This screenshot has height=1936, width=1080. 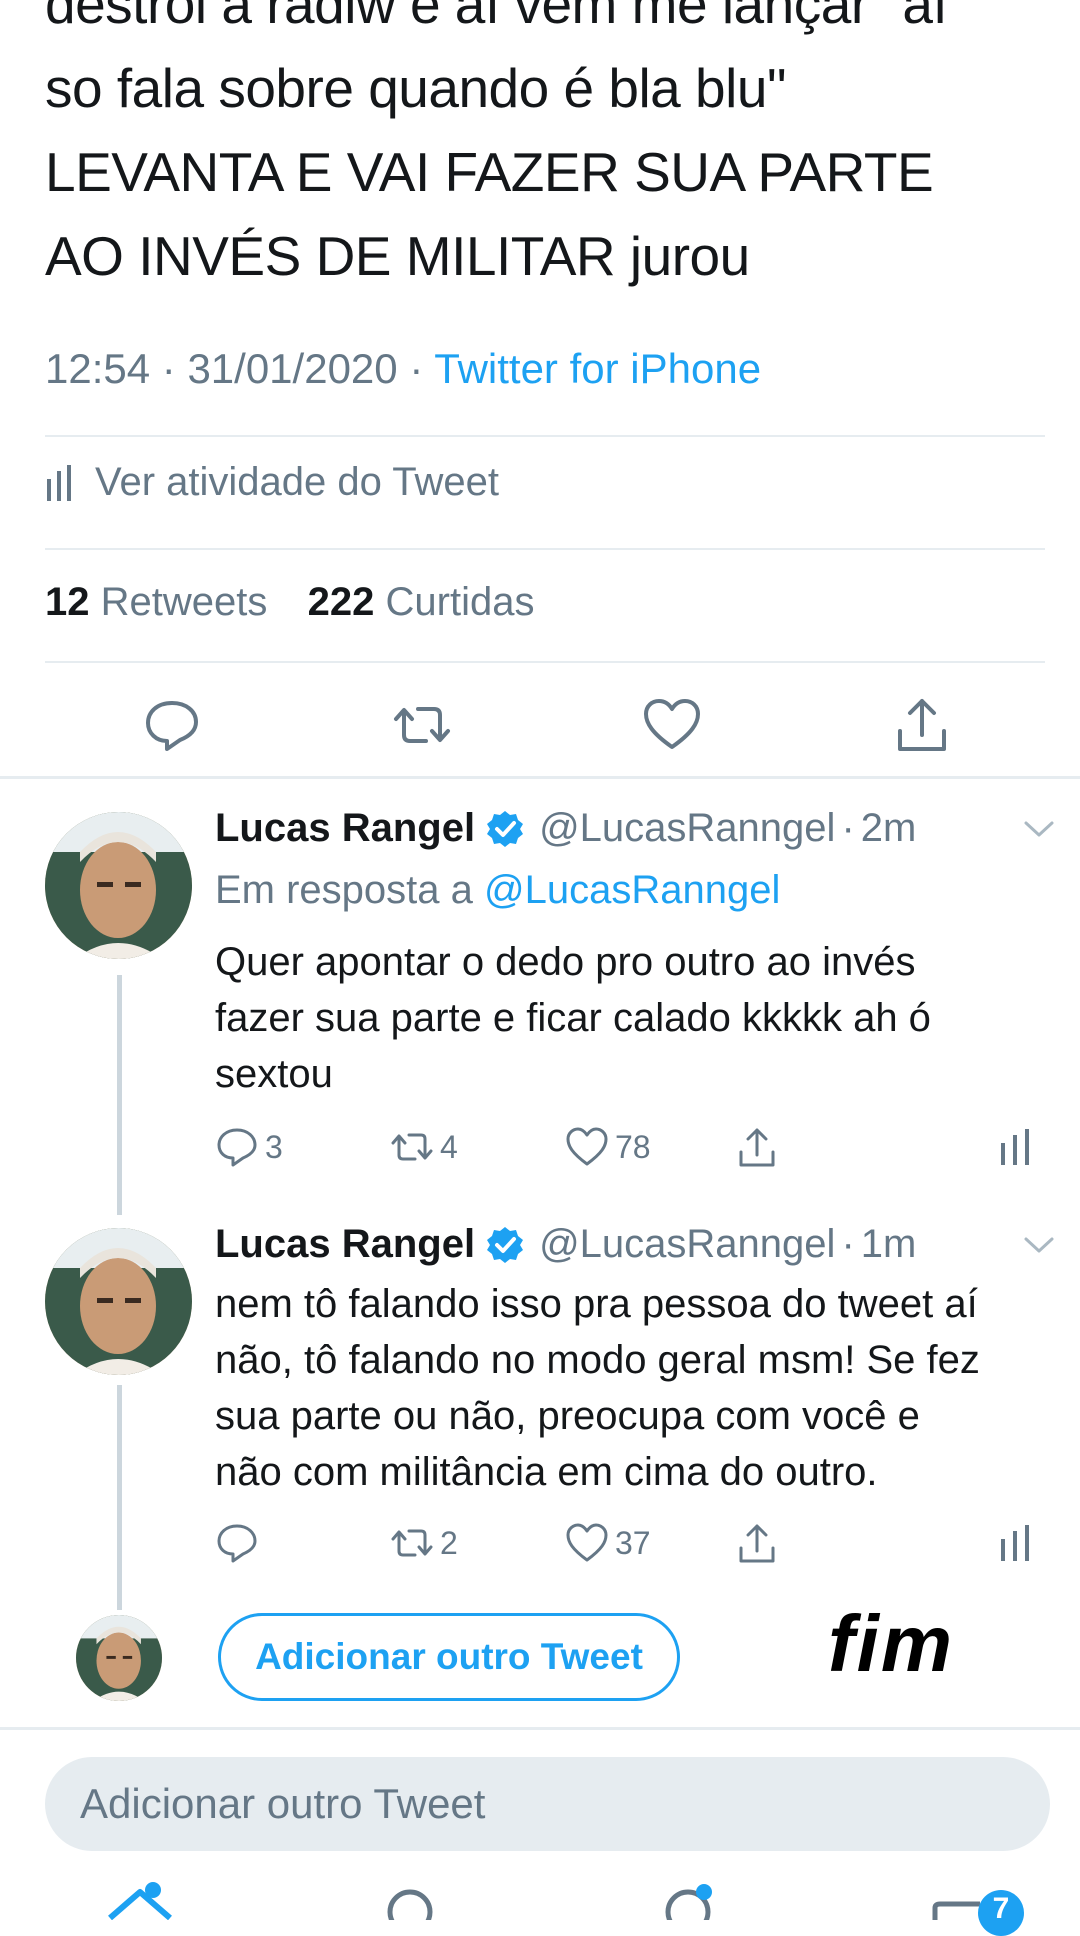 What do you see at coordinates (274, 1146) in the screenshot?
I see `reply-count: 3` at bounding box center [274, 1146].